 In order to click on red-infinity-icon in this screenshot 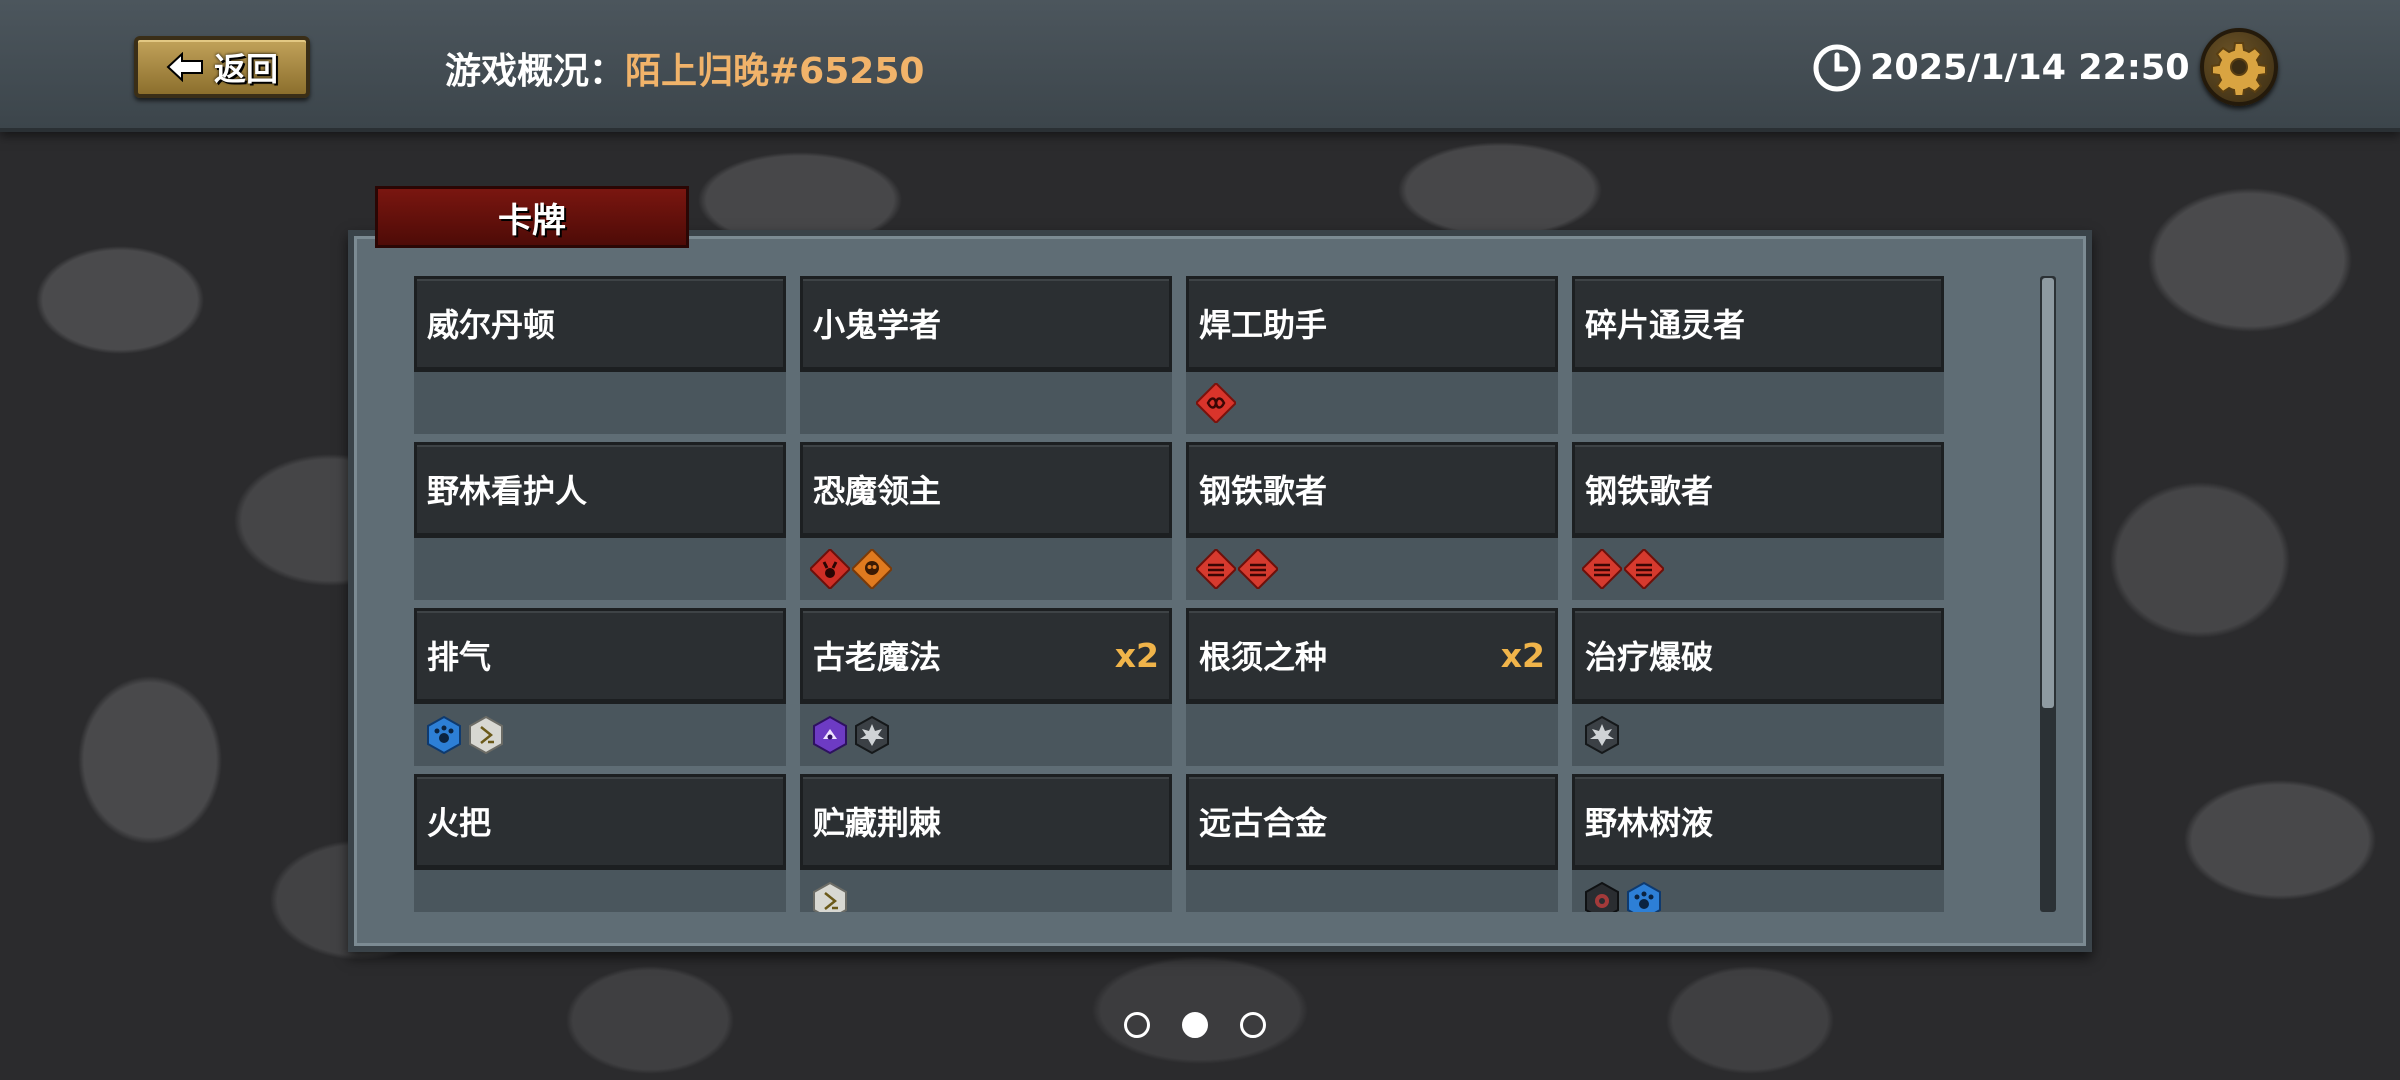, I will do `click(1216, 403)`.